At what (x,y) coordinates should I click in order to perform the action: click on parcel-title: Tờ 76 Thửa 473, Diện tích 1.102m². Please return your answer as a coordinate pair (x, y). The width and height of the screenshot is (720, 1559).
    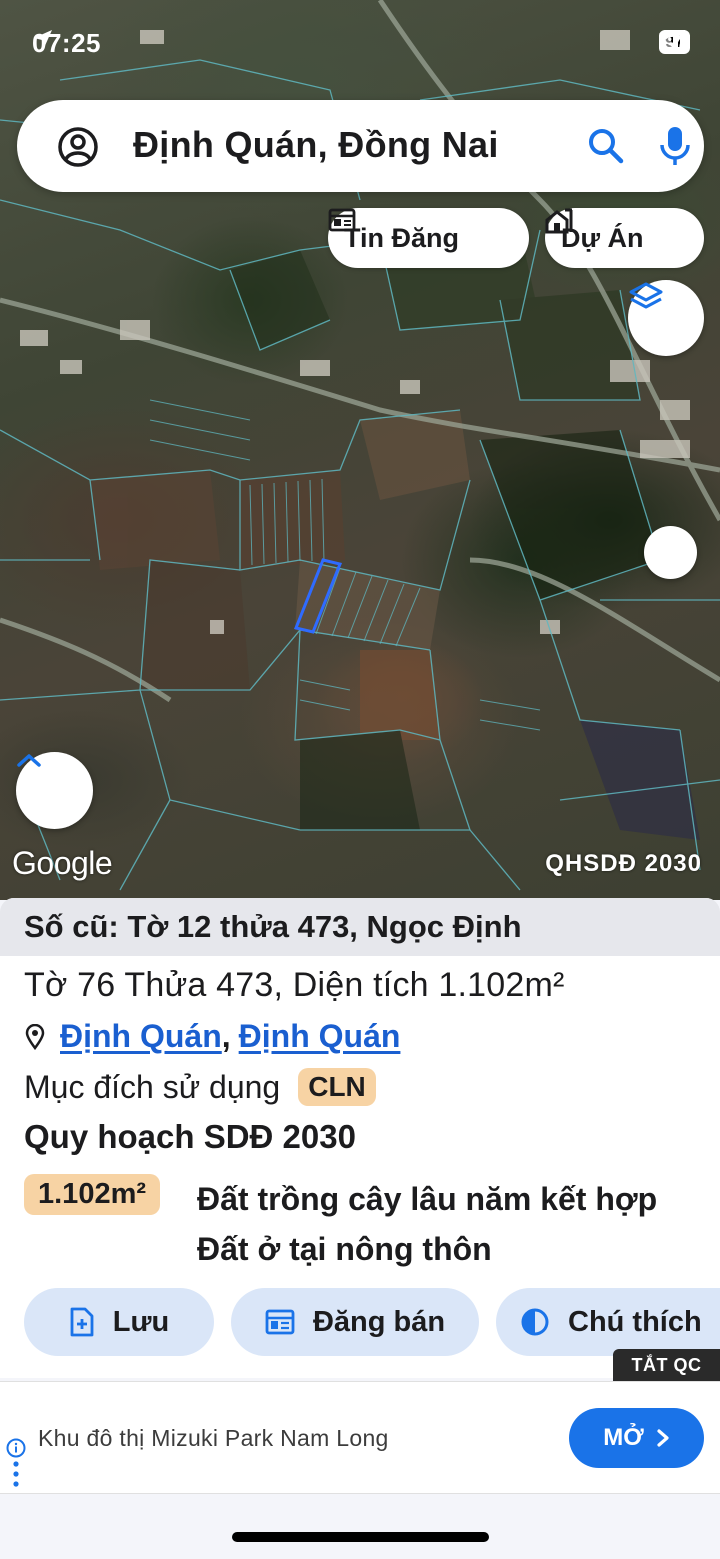
    Looking at the image, I should click on (294, 985).